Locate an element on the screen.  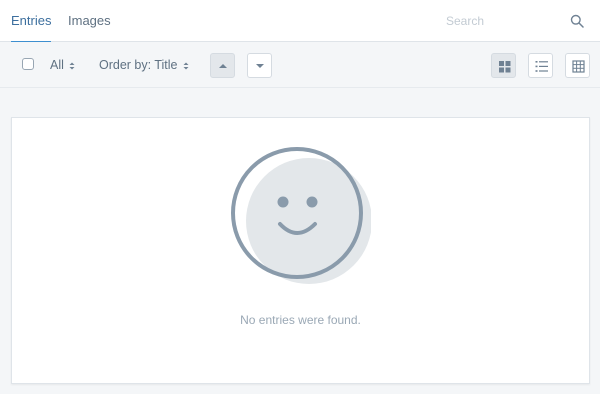
caret-down-icon is located at coordinates (260, 66).